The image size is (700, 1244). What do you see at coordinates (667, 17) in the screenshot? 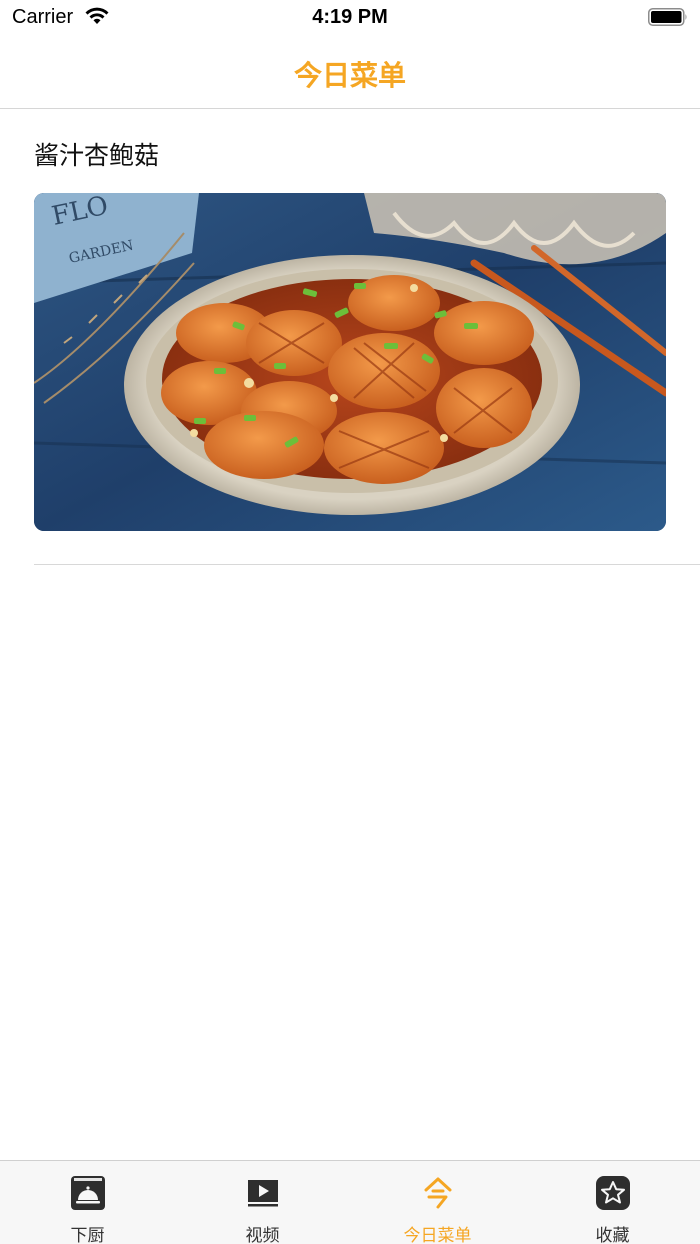
I see `battery-icon` at bounding box center [667, 17].